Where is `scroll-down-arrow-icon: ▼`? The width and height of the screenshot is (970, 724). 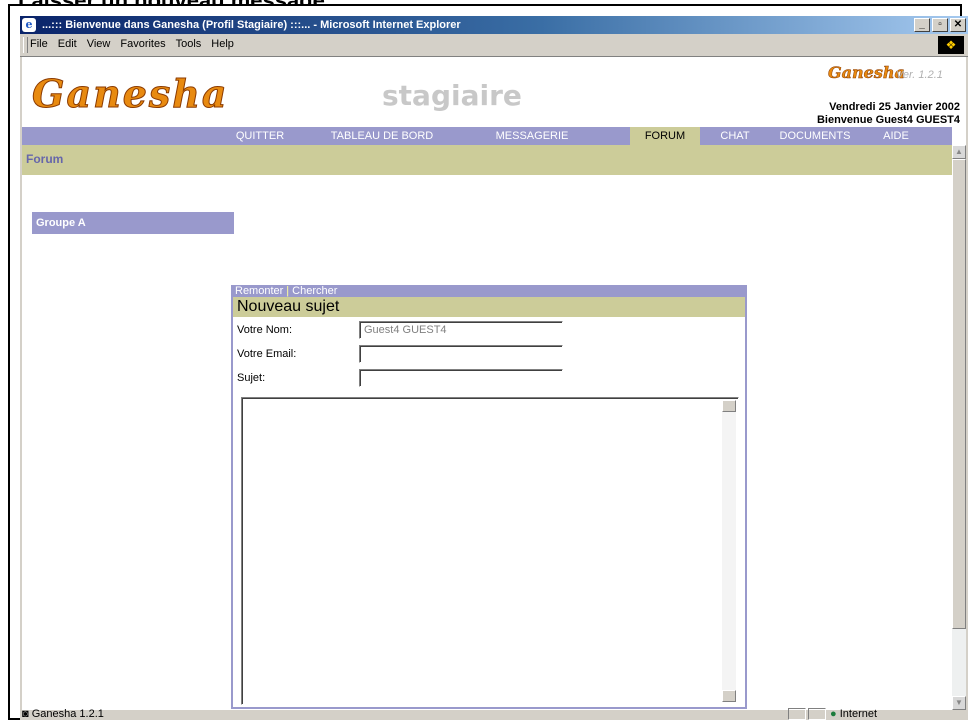
scroll-down-arrow-icon: ▼ is located at coordinates (959, 703).